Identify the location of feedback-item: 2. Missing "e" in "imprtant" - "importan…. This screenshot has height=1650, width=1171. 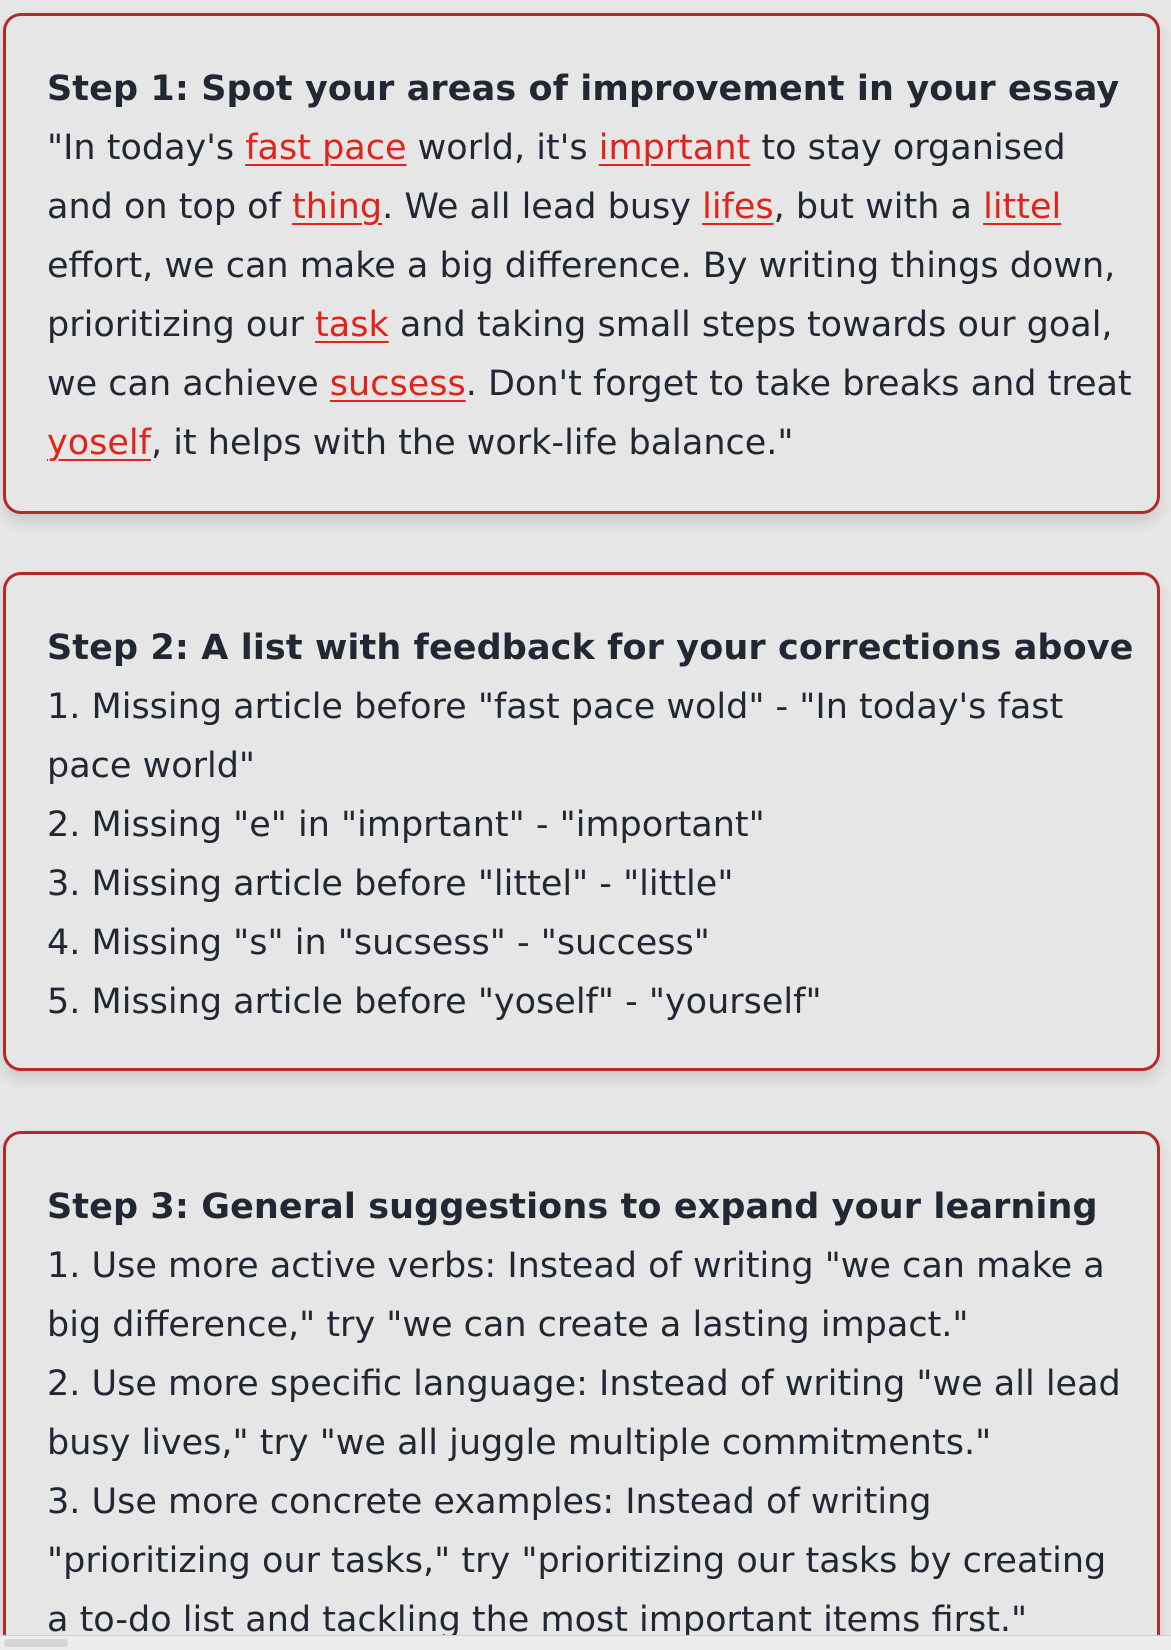
(406, 825).